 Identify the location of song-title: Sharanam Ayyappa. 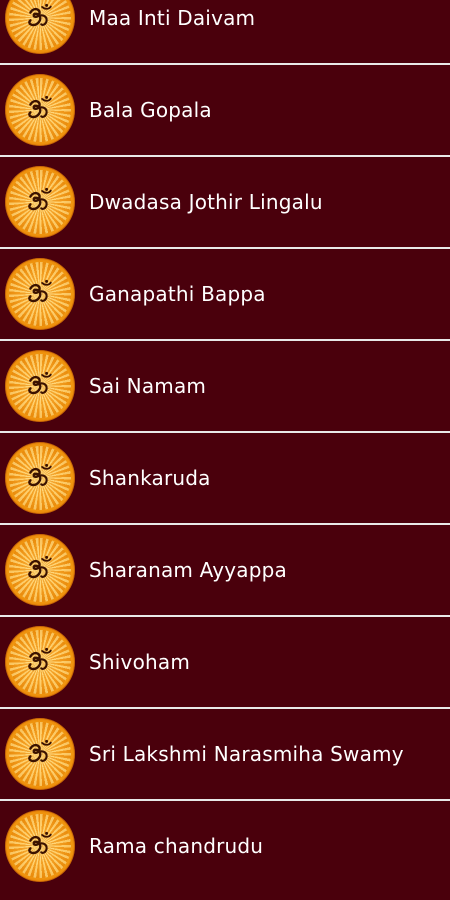
(188, 570).